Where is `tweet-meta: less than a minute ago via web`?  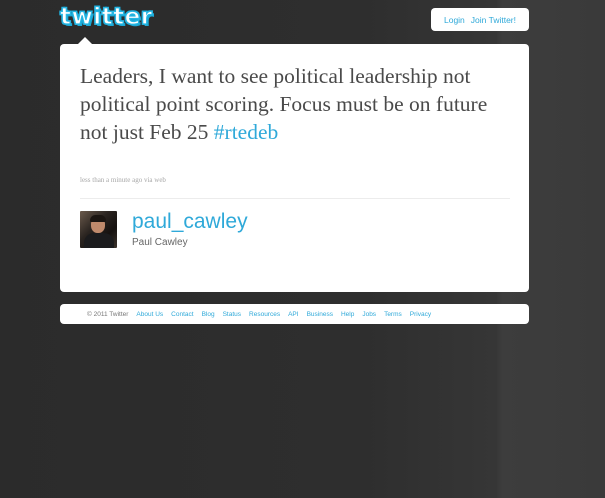 tweet-meta: less than a minute ago via web is located at coordinates (123, 180).